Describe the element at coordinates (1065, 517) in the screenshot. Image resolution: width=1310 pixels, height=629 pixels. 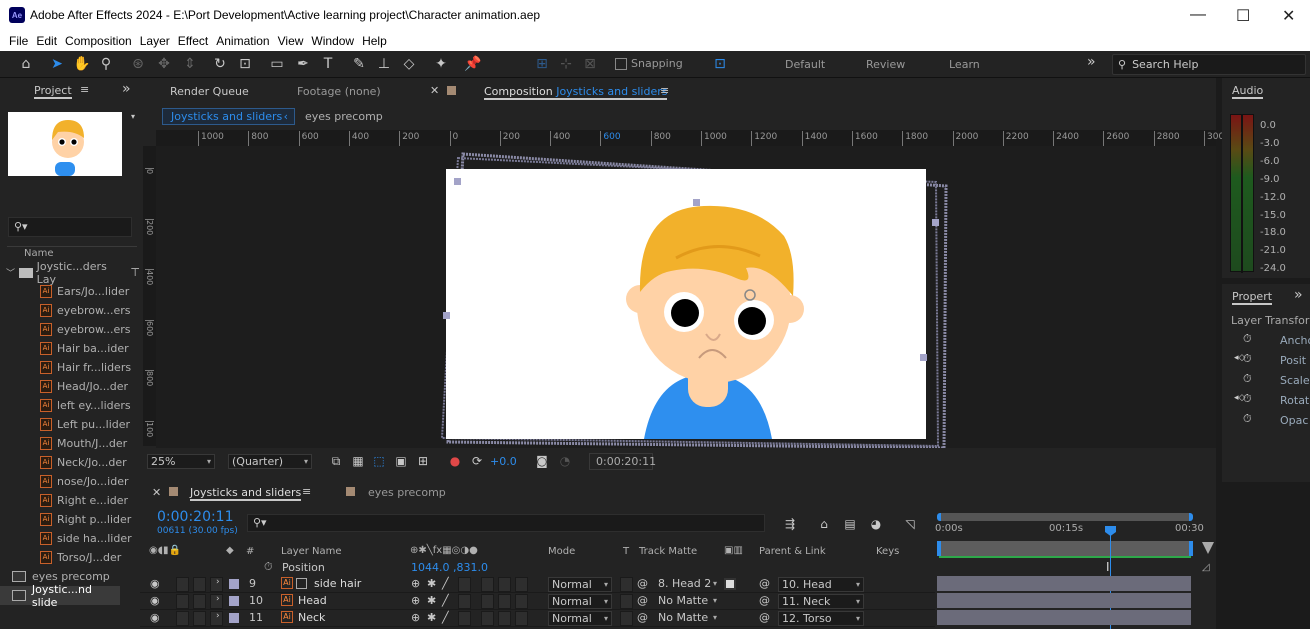
I see `work-area-navigator` at that location.